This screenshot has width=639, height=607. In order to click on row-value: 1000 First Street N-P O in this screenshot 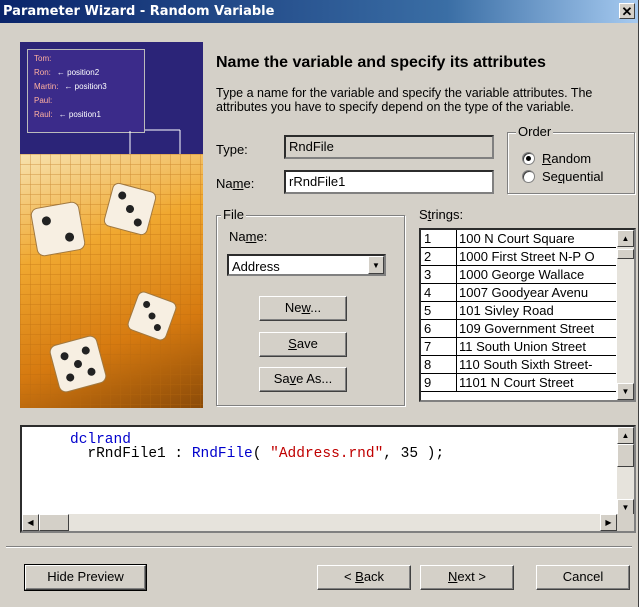, I will do `click(537, 256)`.